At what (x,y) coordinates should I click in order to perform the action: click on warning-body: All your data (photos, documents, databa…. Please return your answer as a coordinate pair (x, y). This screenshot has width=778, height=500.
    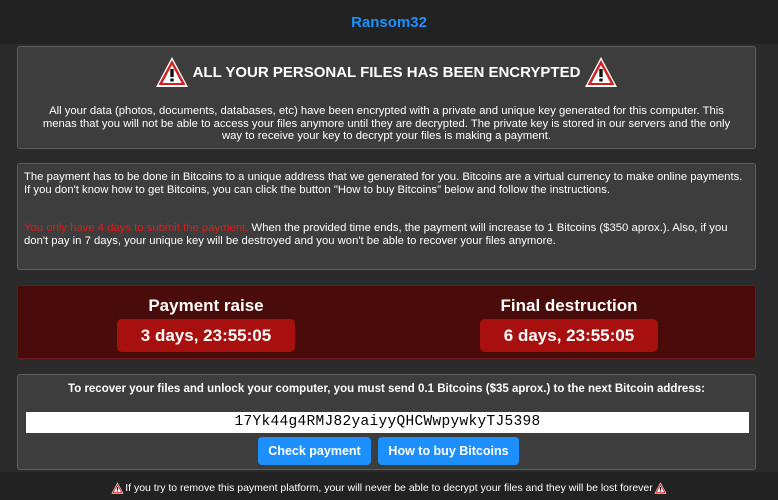
    Looking at the image, I should click on (386, 123).